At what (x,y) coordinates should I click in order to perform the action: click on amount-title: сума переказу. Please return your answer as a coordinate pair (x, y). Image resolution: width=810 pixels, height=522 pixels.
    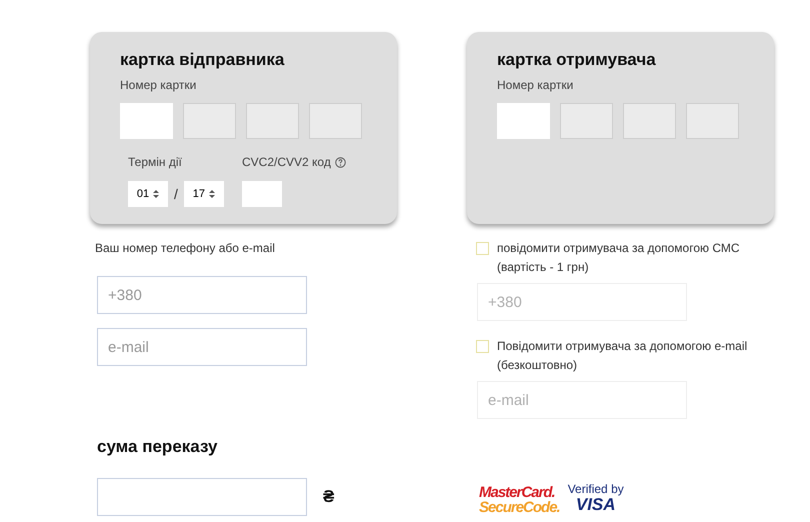
    Looking at the image, I should click on (157, 447).